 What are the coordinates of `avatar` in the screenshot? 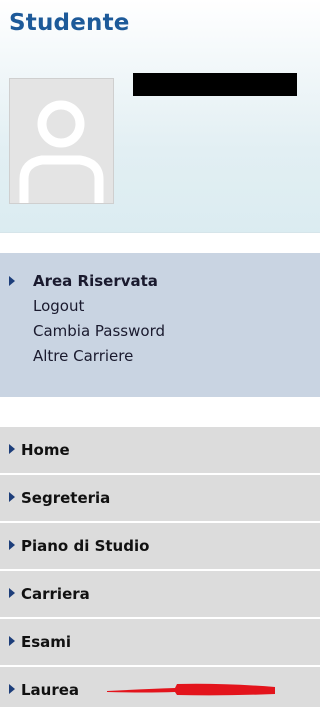 It's located at (61, 141).